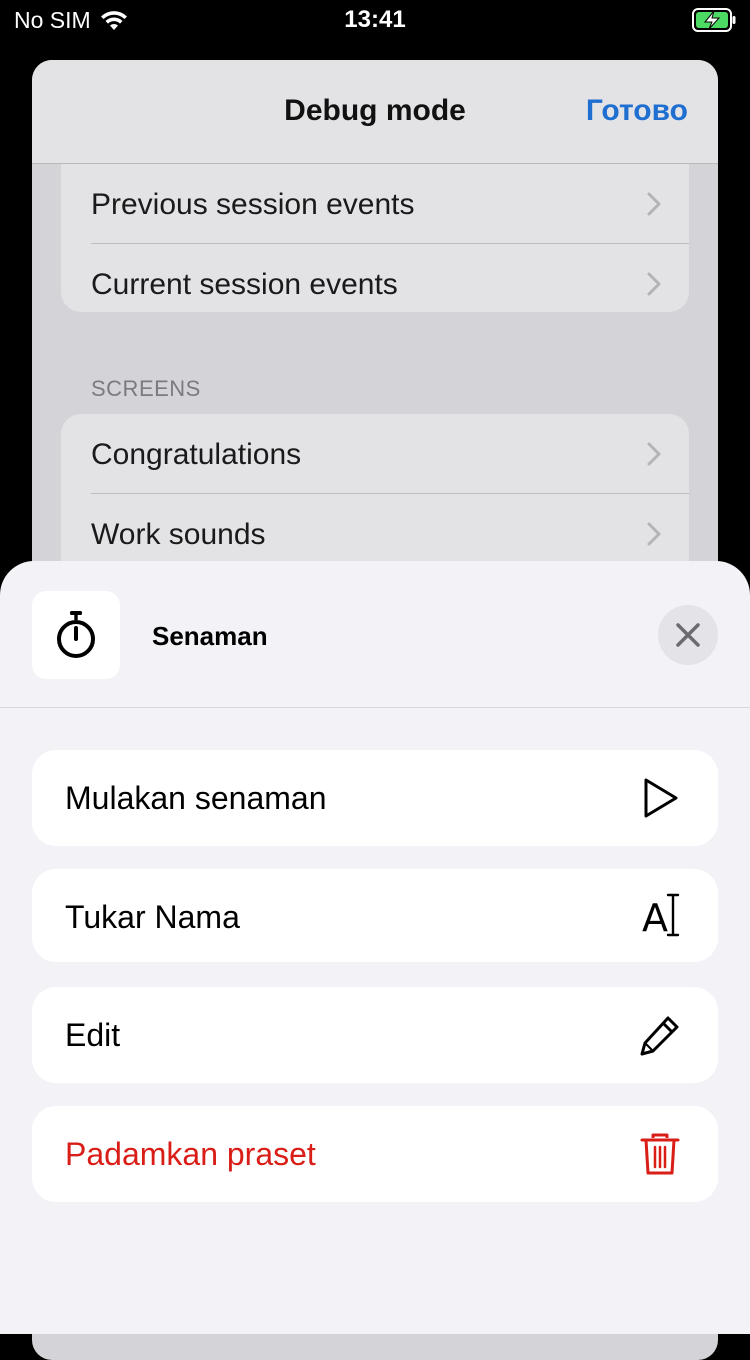  I want to click on pencil-icon, so click(659, 1036).